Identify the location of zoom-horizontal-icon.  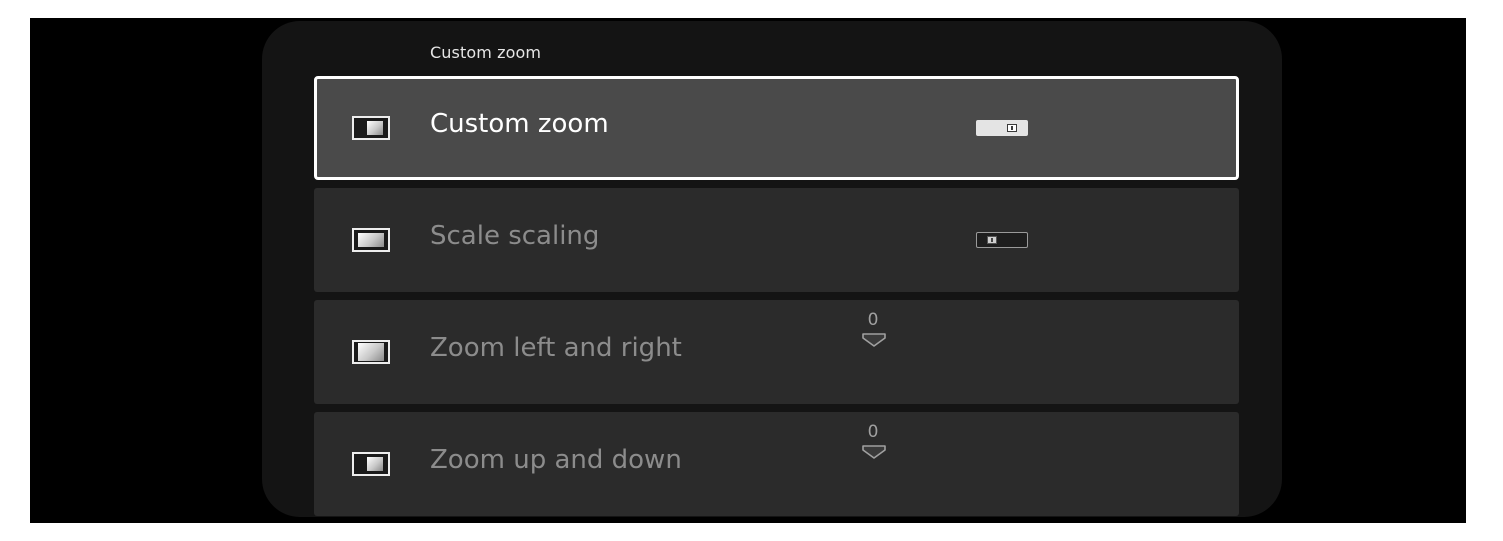
(371, 352).